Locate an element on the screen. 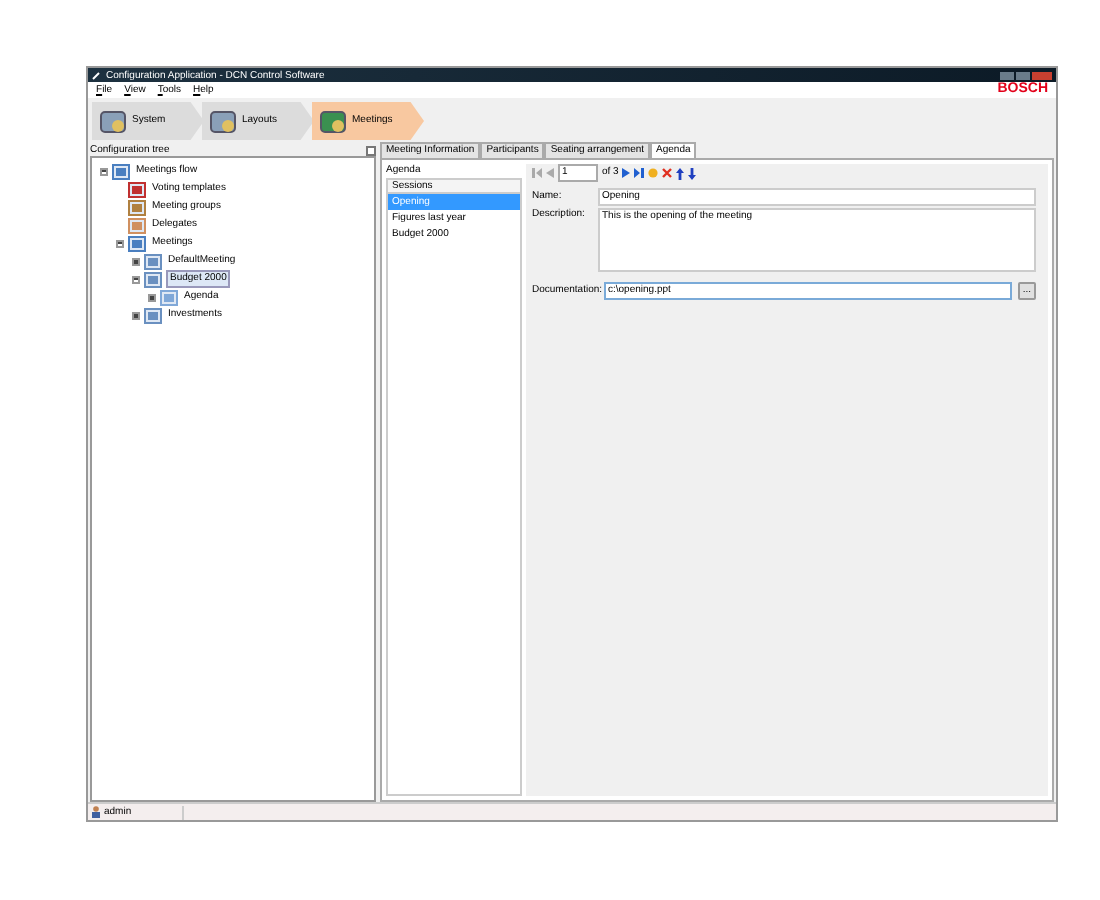  last-record-icon is located at coordinates (639, 173).